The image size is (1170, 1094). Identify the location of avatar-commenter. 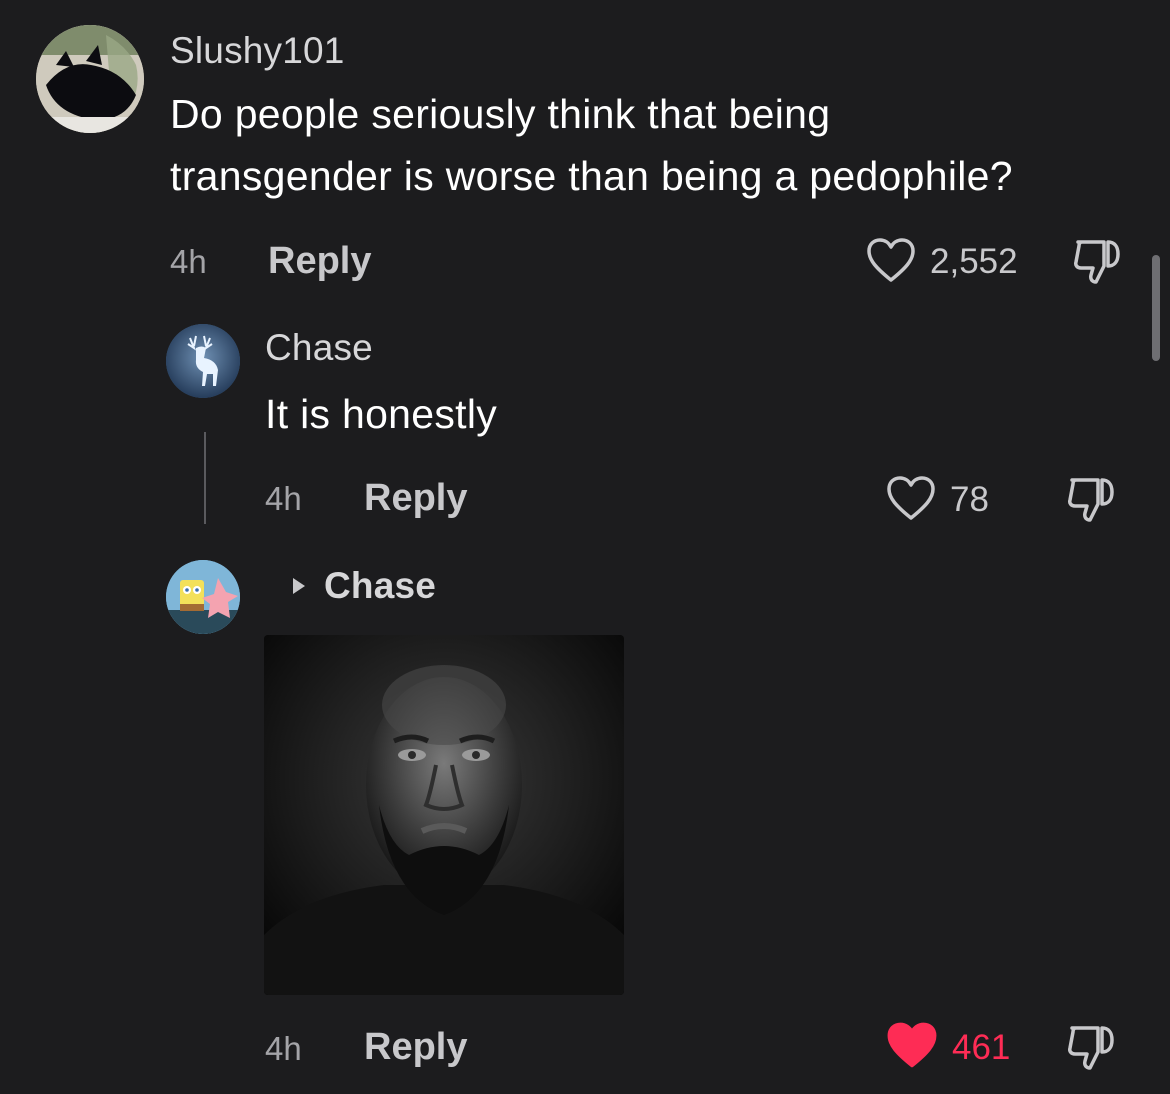
(203, 597).